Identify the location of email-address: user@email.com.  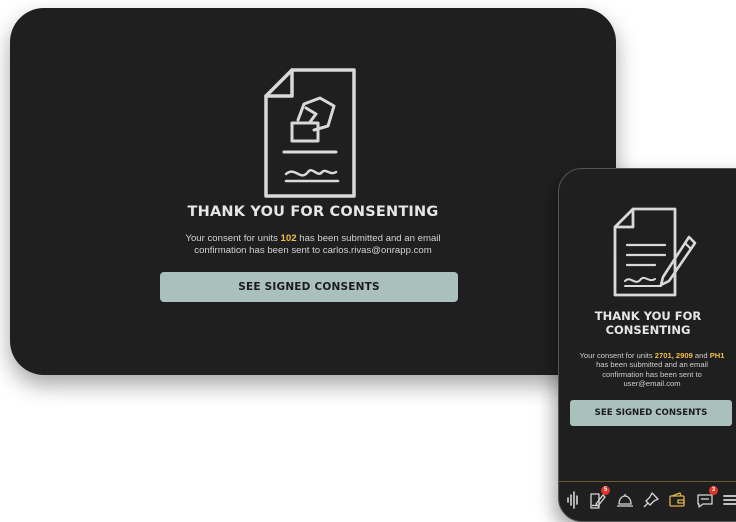
(652, 384).